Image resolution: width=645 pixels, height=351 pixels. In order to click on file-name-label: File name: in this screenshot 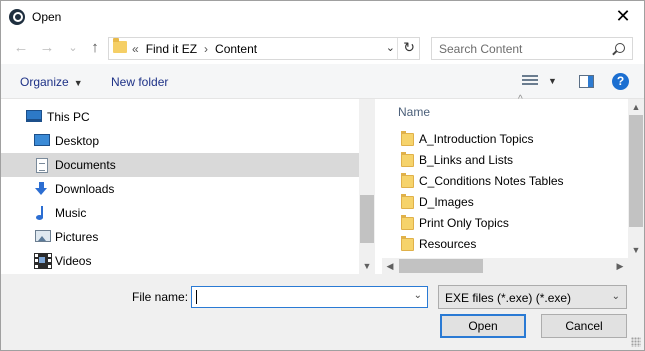, I will do `click(160, 297)`.